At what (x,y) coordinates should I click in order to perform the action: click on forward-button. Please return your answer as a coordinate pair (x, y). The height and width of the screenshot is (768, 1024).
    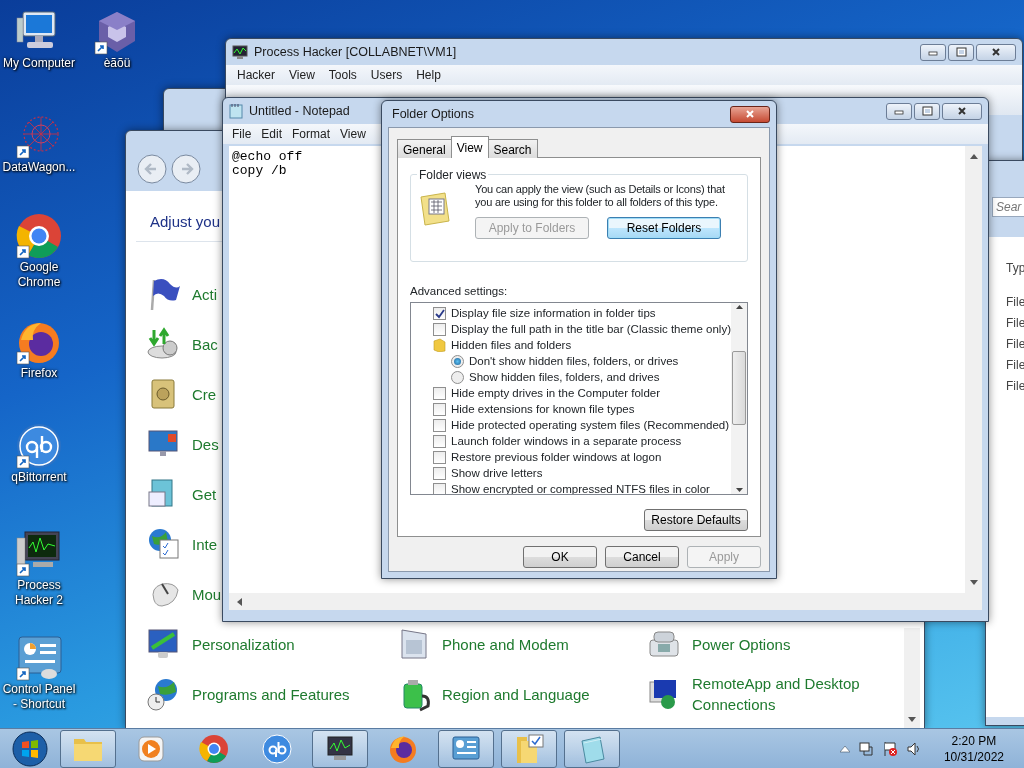
    Looking at the image, I should click on (186, 169).